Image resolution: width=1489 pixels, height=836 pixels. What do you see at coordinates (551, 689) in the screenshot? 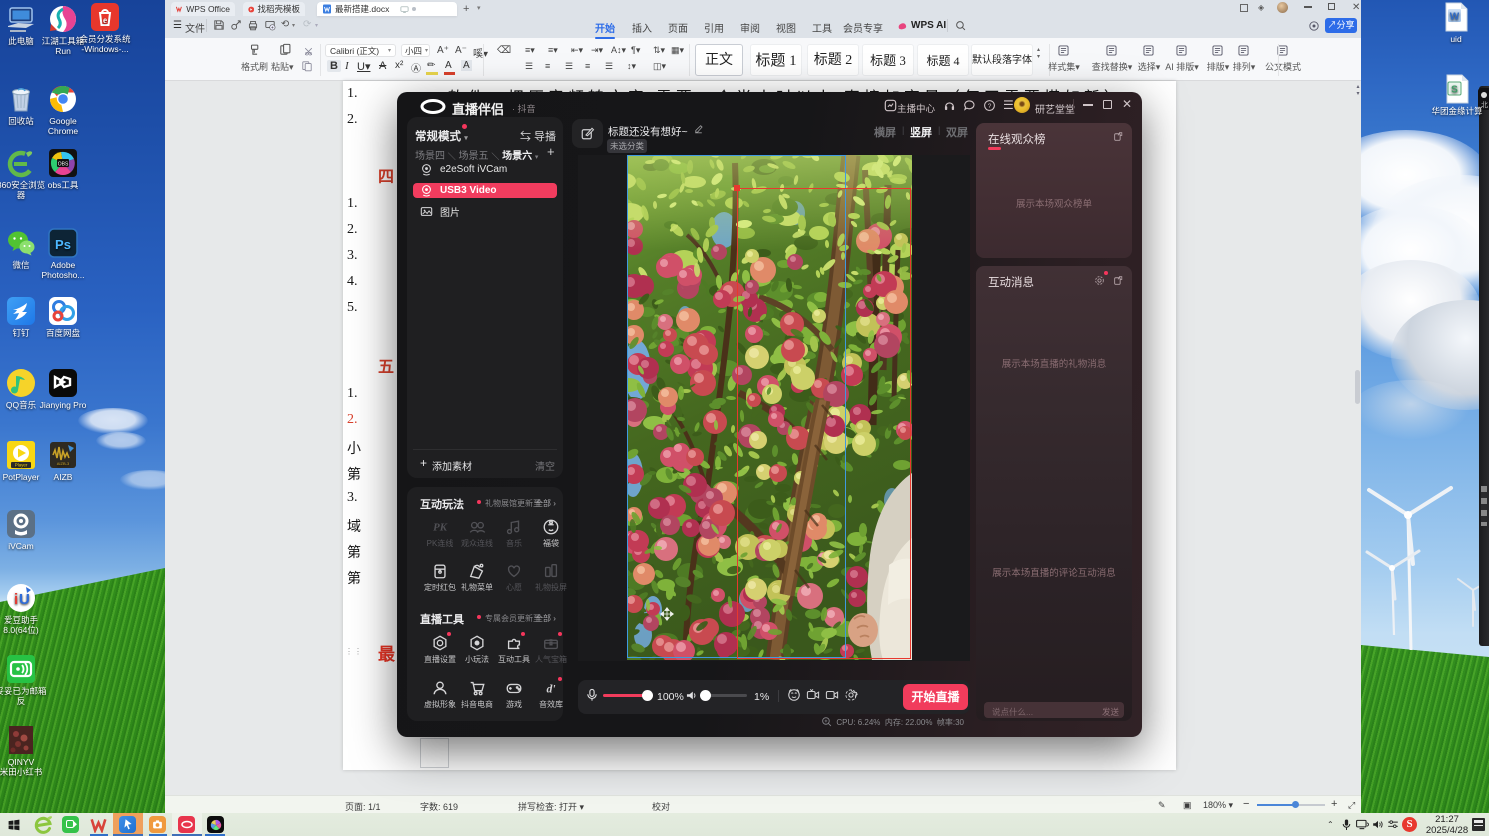
I see `svg-text: d'` at bounding box center [551, 689].